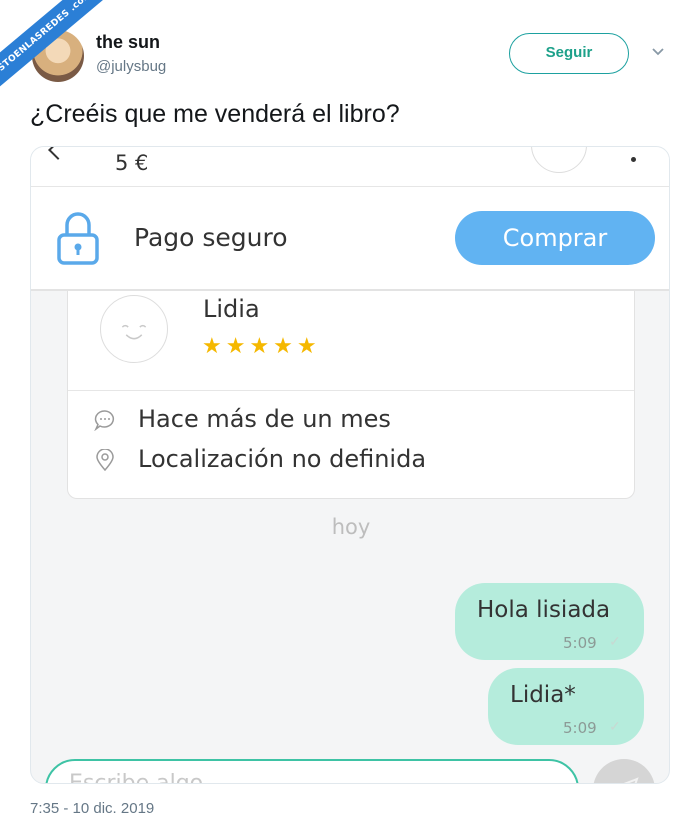 The image size is (700, 835). I want to click on back-arrow-icon, so click(58, 153).